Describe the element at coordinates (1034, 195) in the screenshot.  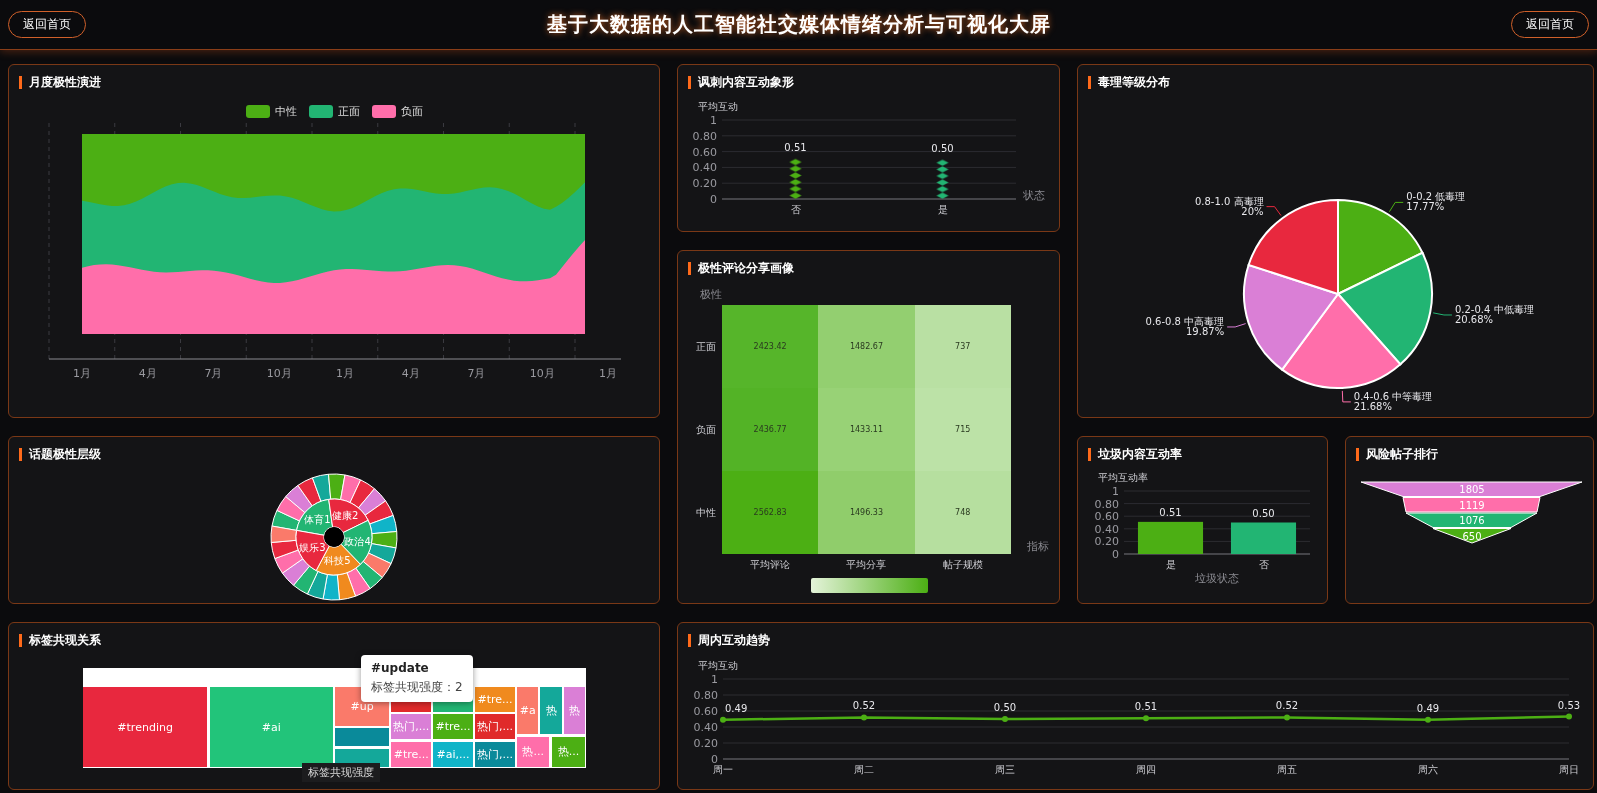
I see `axis-title: 状态` at that location.